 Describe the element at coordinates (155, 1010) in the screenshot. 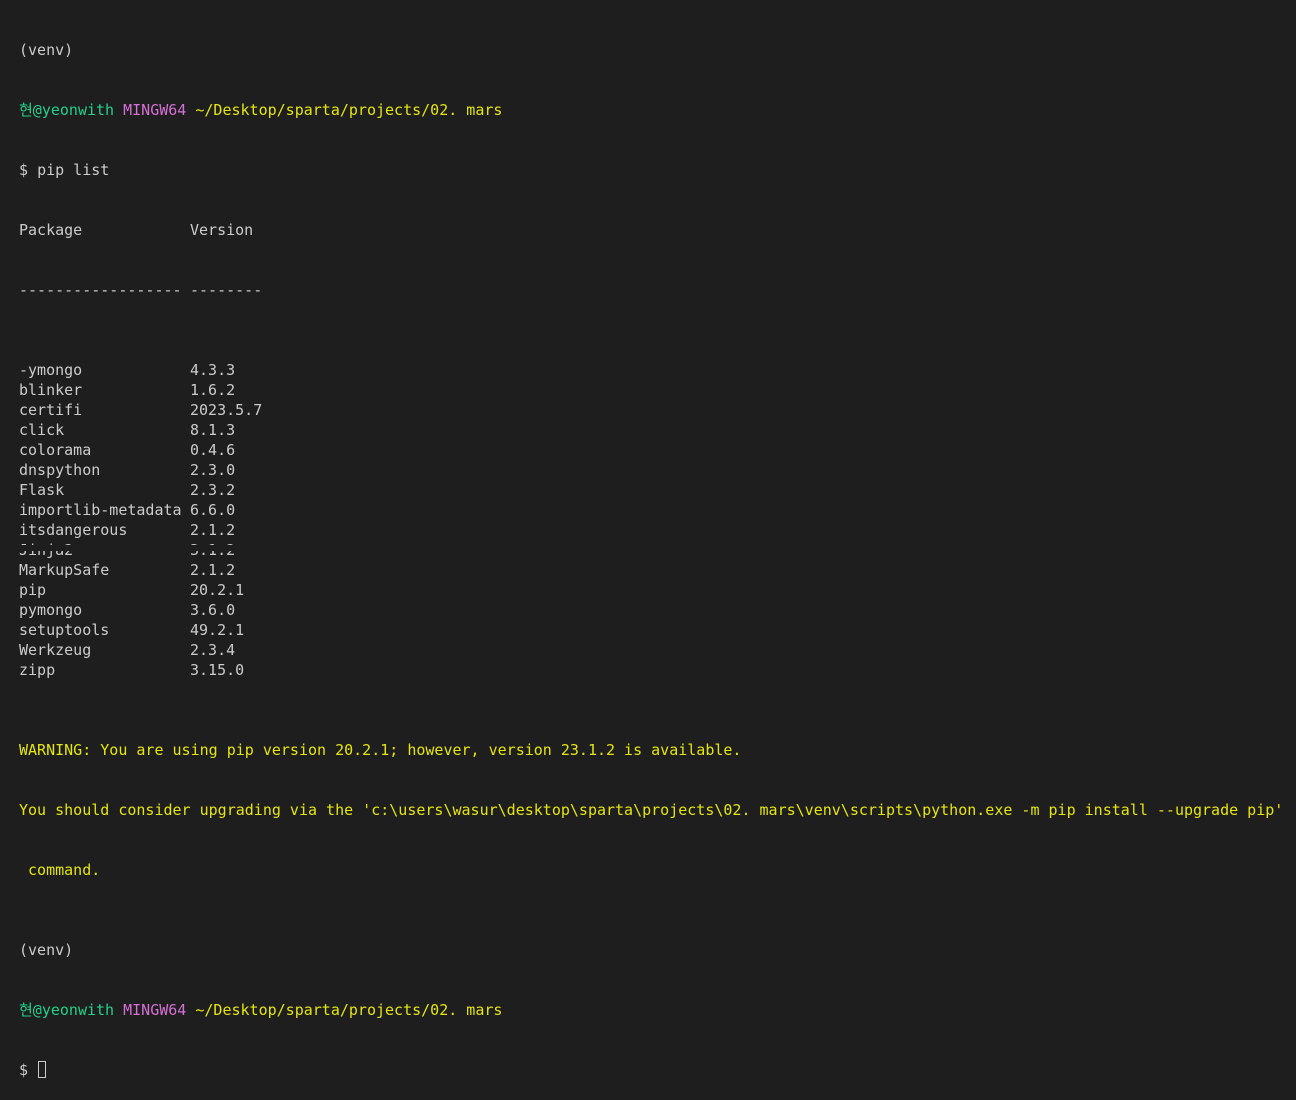

I see `prompt-system-2: MINGW64` at that location.